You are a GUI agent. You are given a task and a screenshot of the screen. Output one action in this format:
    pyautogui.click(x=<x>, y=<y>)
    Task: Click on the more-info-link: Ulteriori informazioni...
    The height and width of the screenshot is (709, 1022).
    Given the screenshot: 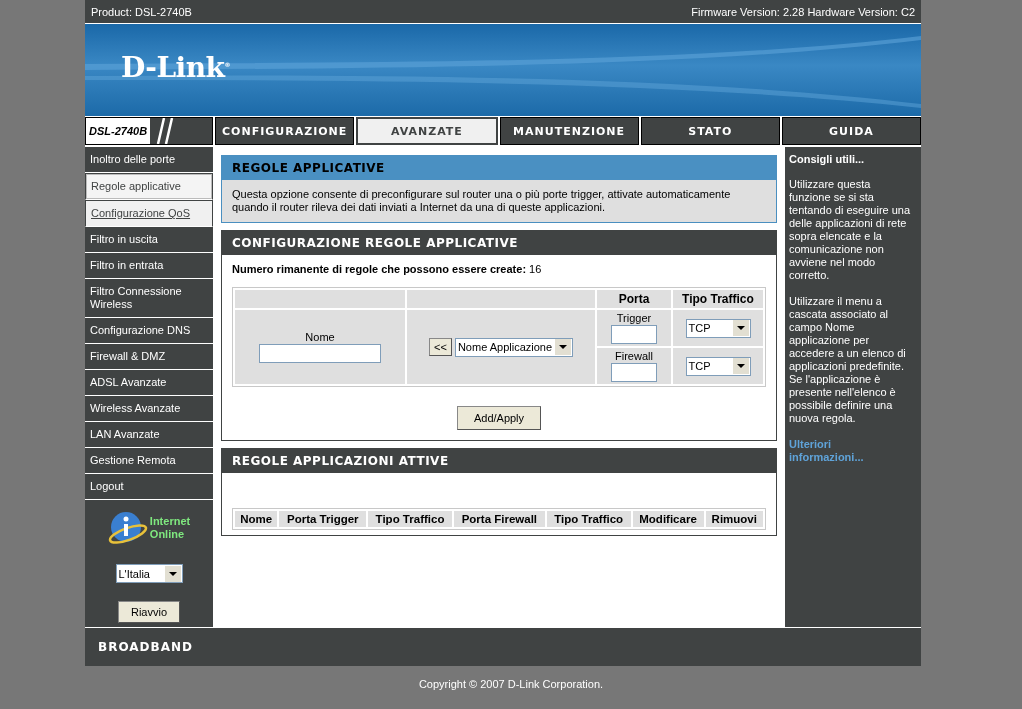 What is the action you would take?
    pyautogui.click(x=834, y=451)
    